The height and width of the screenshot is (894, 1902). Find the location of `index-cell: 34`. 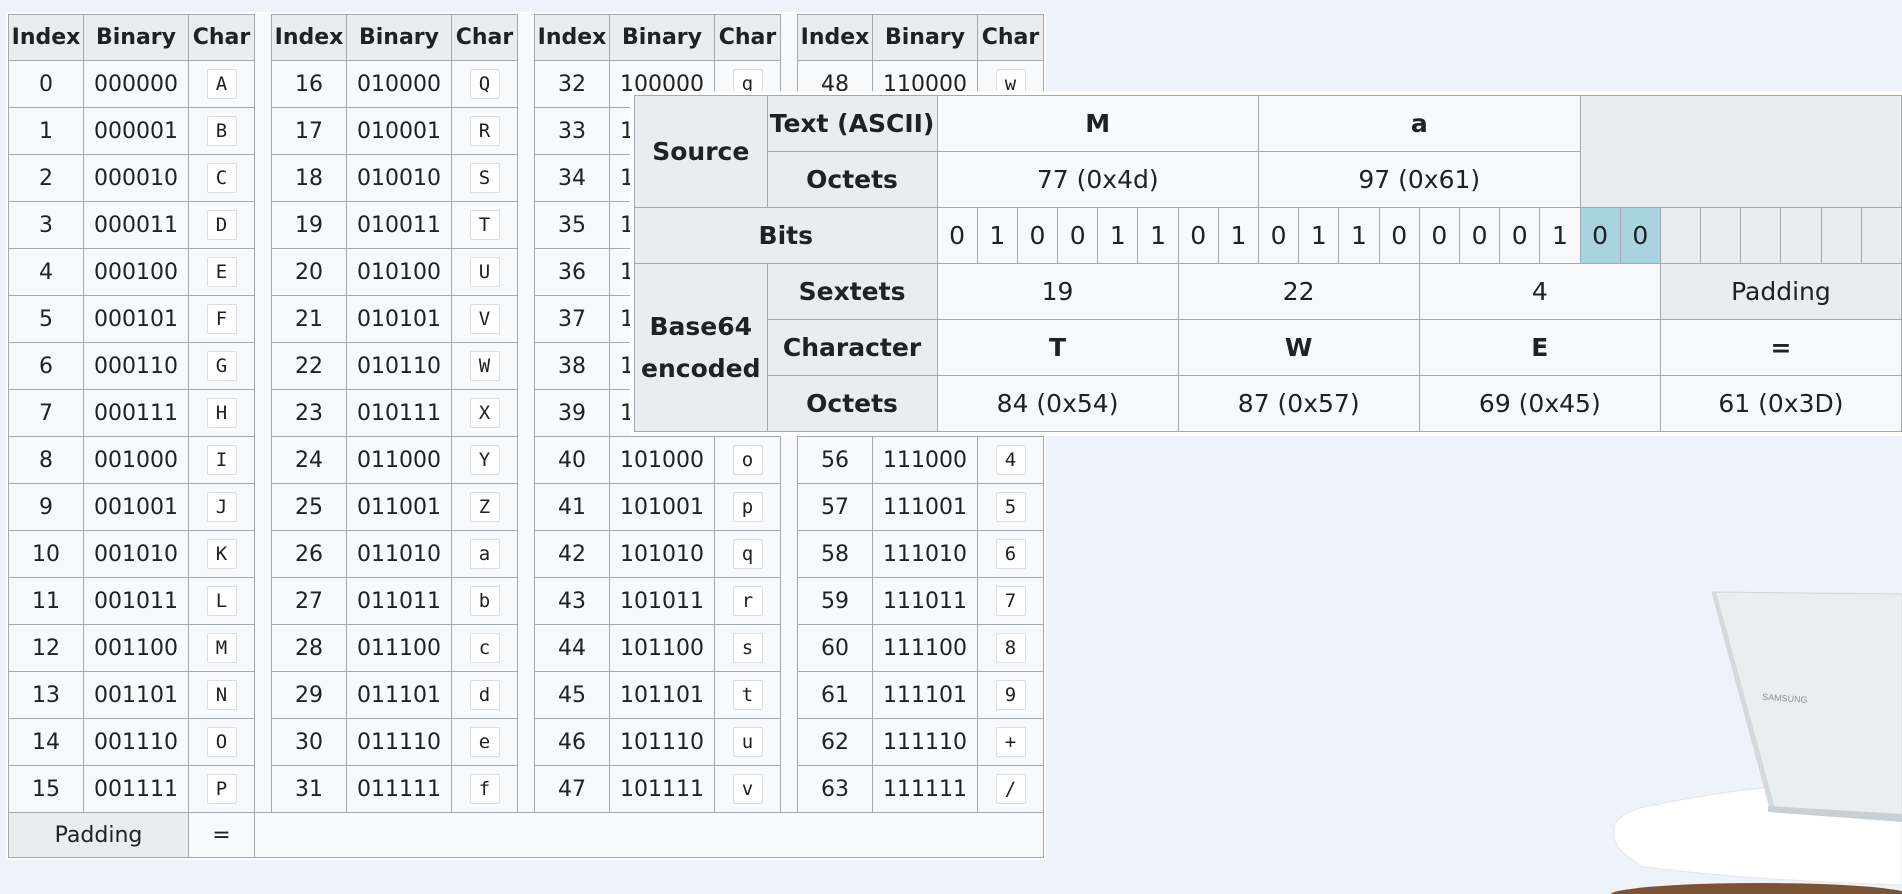

index-cell: 34 is located at coordinates (572, 178).